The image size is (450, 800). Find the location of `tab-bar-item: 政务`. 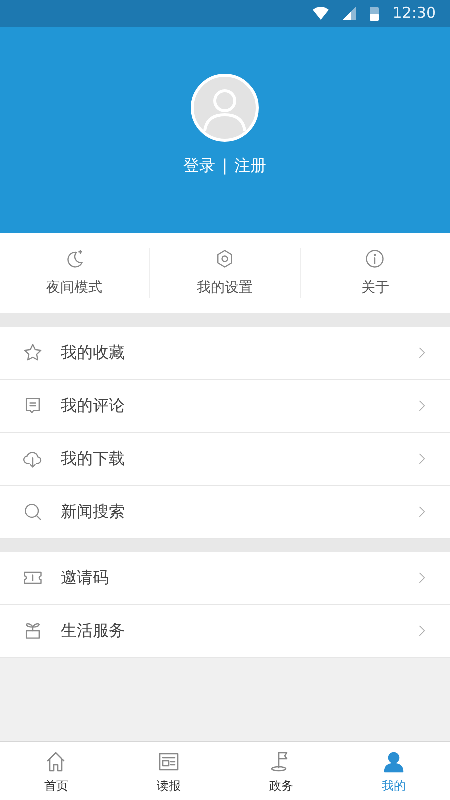

tab-bar-item: 政务 is located at coordinates (281, 771).